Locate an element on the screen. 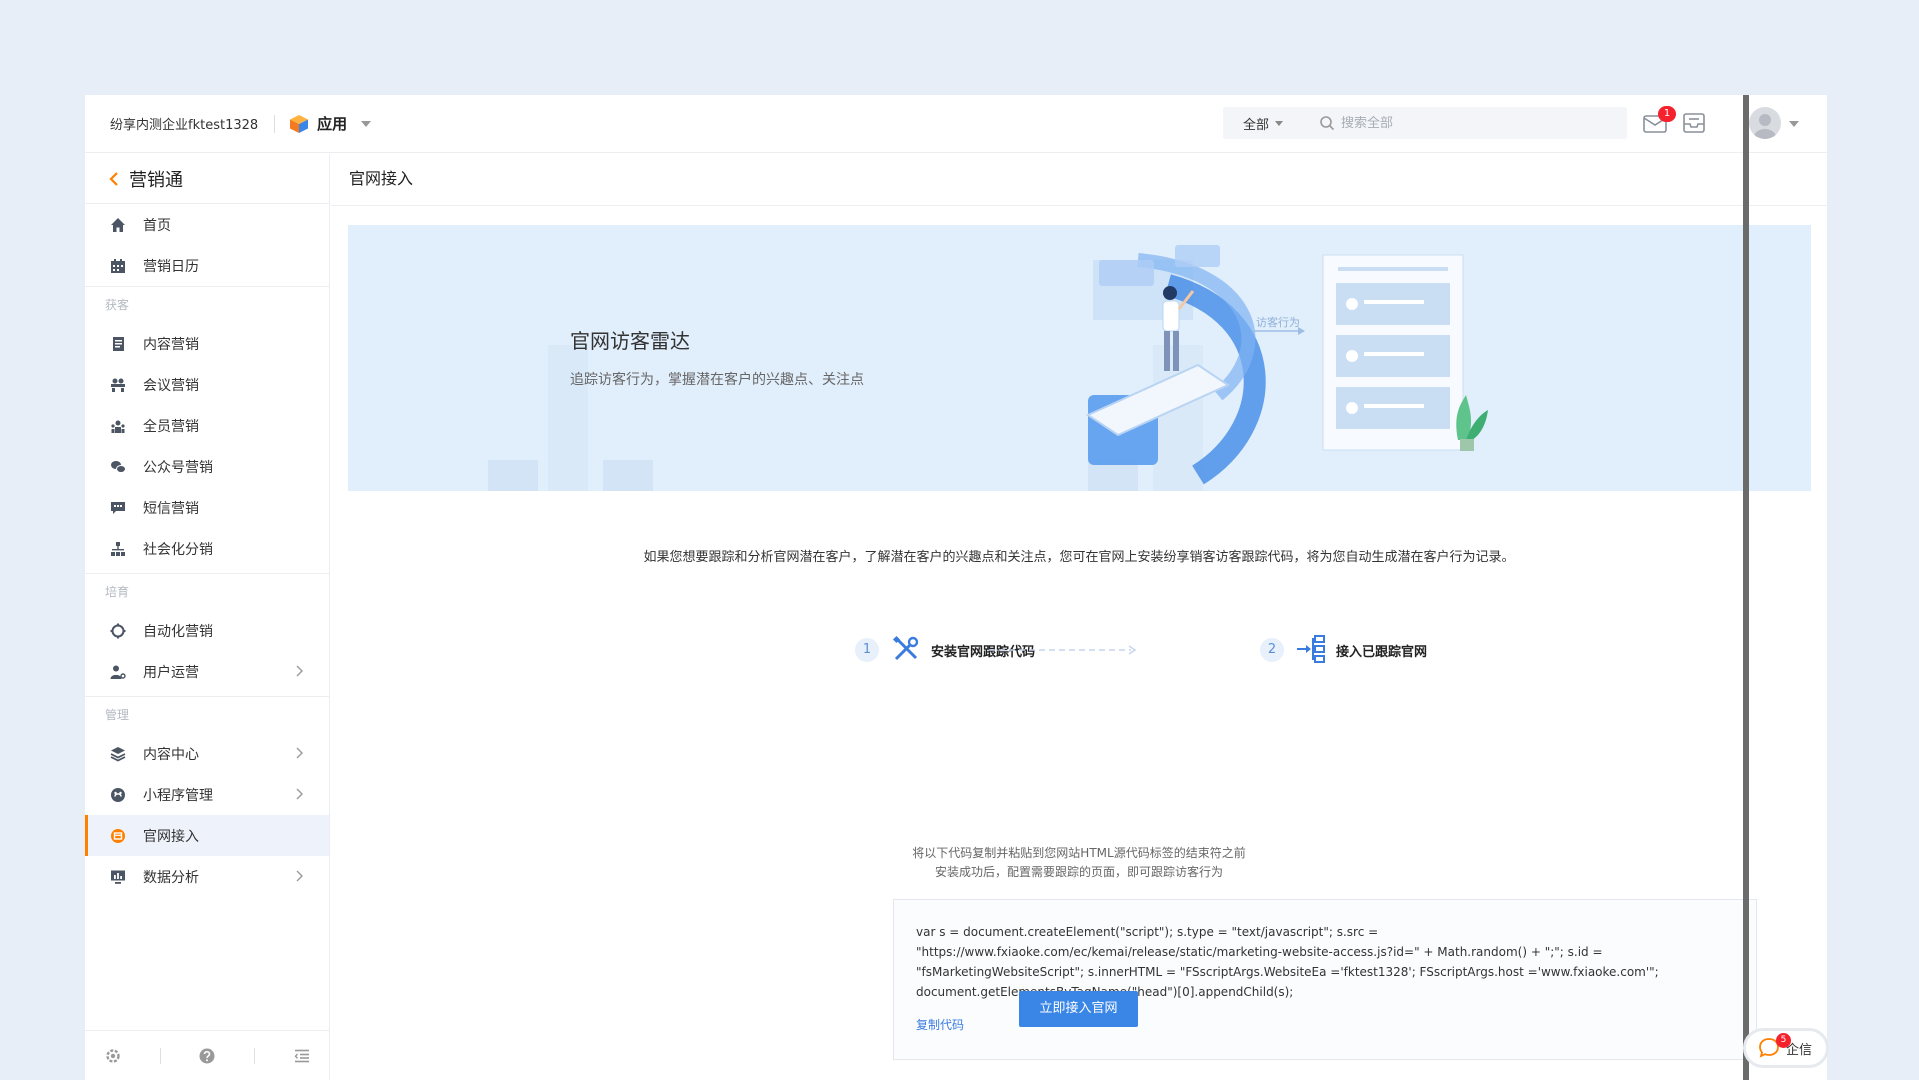  sidebar-footer is located at coordinates (207, 1055).